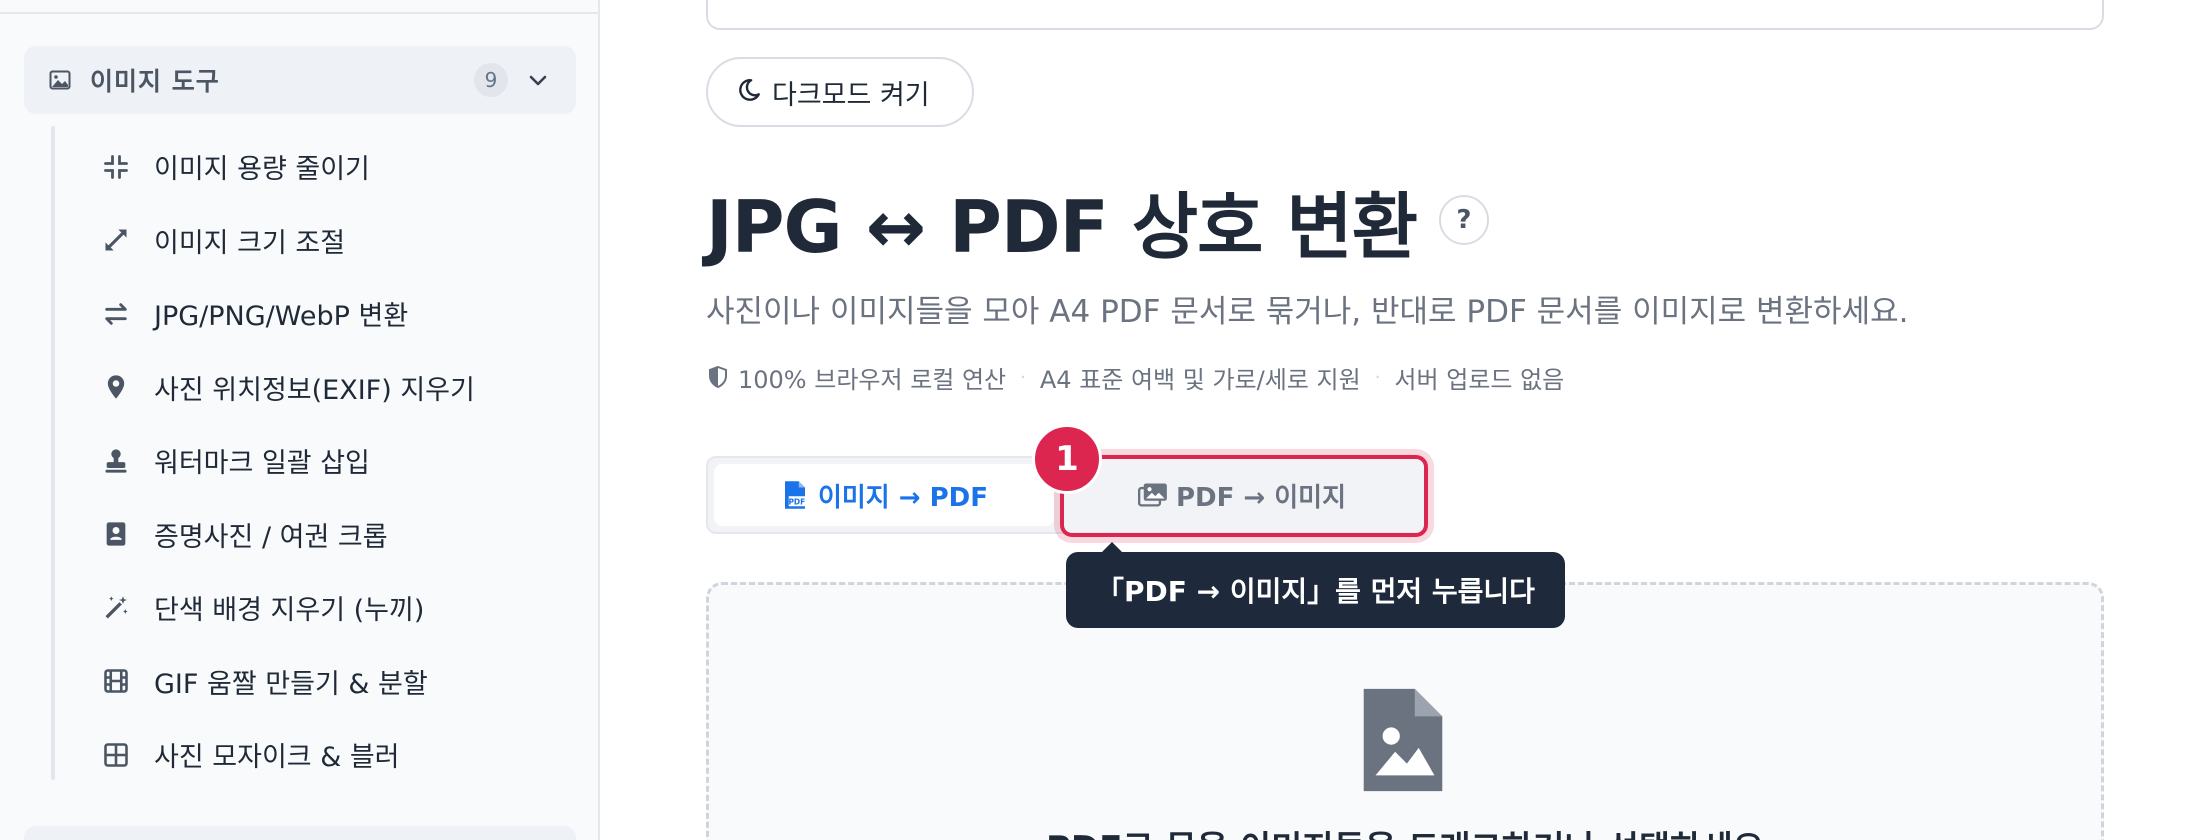 The image size is (2200, 840). Describe the element at coordinates (53, 453) in the screenshot. I see `sidebar-rail` at that location.